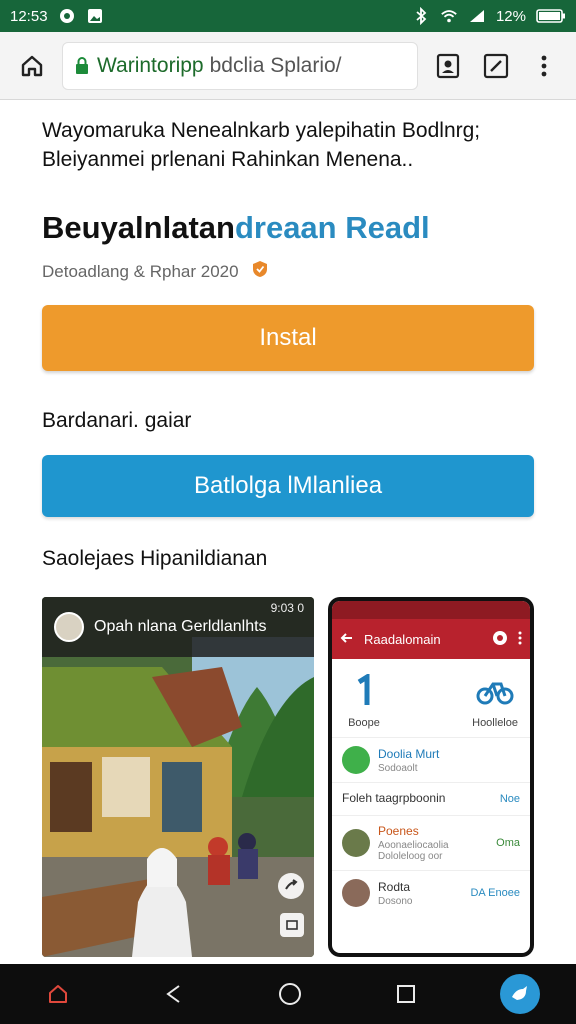 This screenshot has width=576, height=1024. I want to click on browser-toolbar: Warintoripp bdclia Splario/, so click(288, 66).